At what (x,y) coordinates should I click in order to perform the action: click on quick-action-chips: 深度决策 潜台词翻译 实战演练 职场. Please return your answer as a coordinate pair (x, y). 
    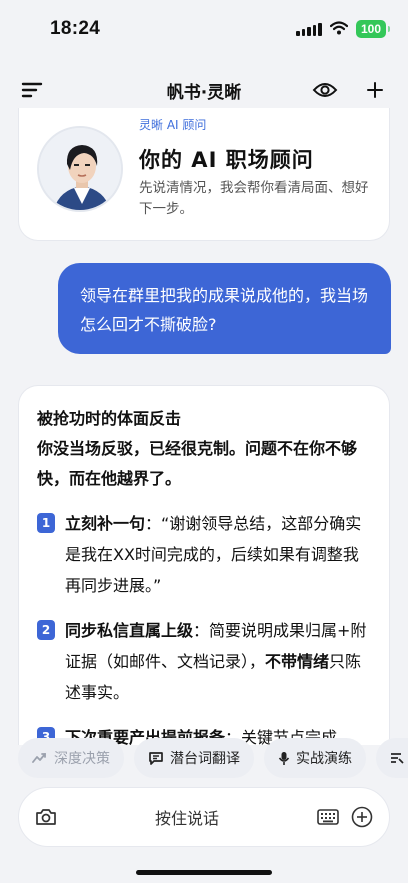
    Looking at the image, I should click on (204, 758).